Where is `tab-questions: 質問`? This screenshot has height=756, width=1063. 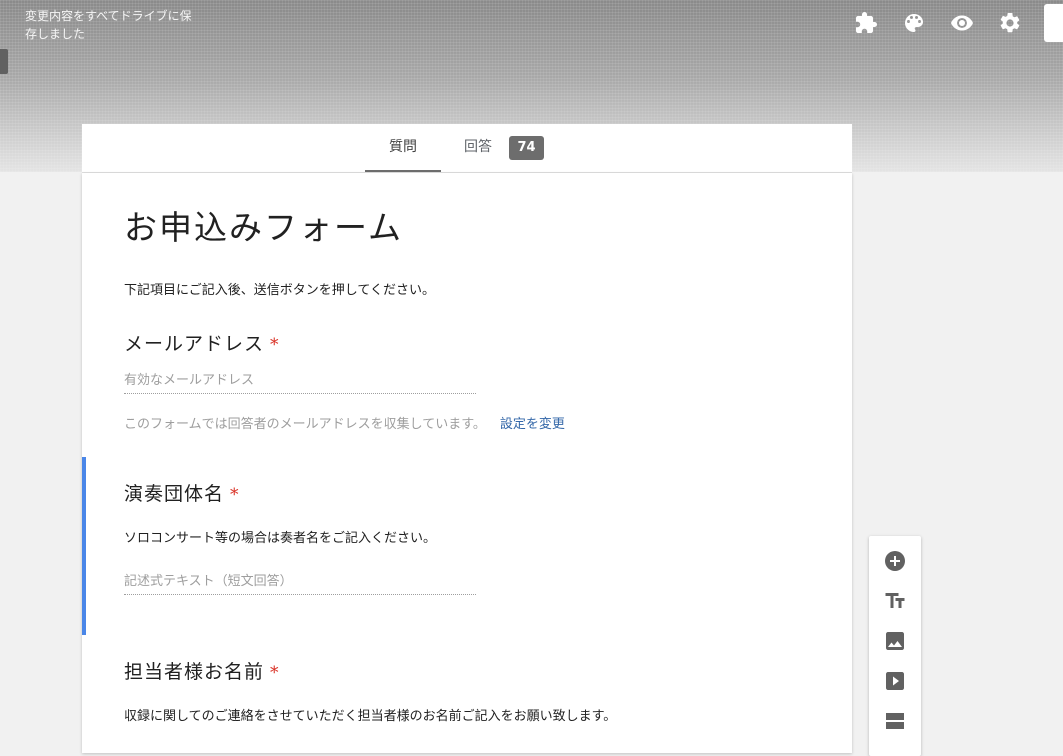
tab-questions: 質問 is located at coordinates (403, 148).